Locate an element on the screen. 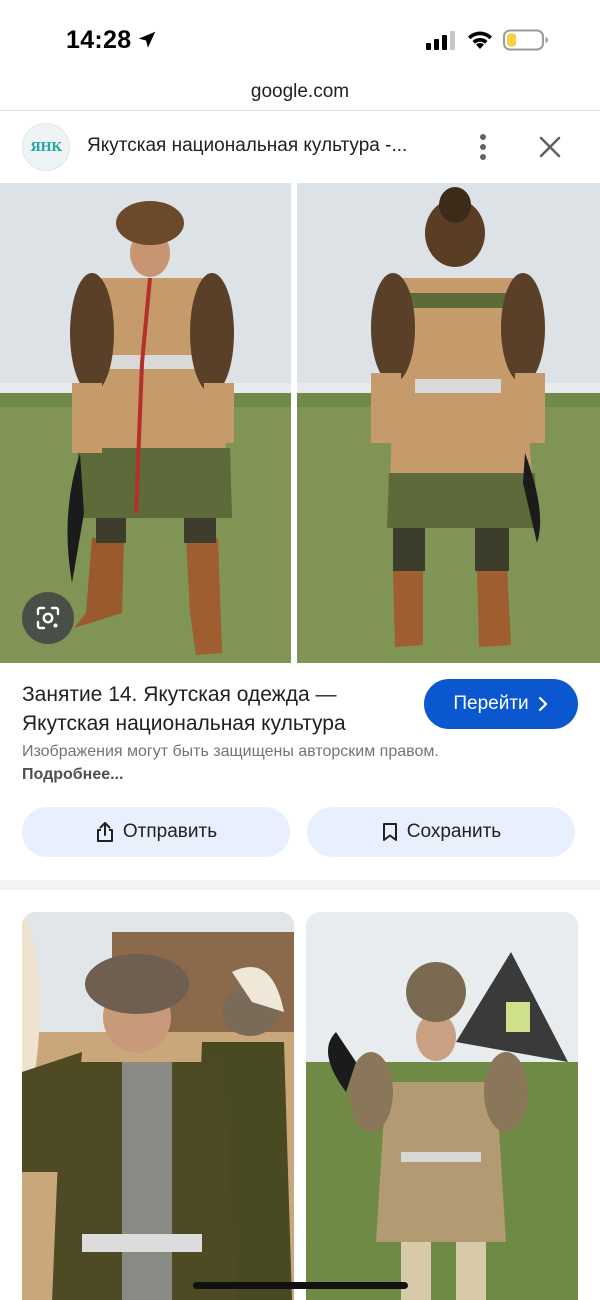  save-button: Сохранить is located at coordinates (441, 832).